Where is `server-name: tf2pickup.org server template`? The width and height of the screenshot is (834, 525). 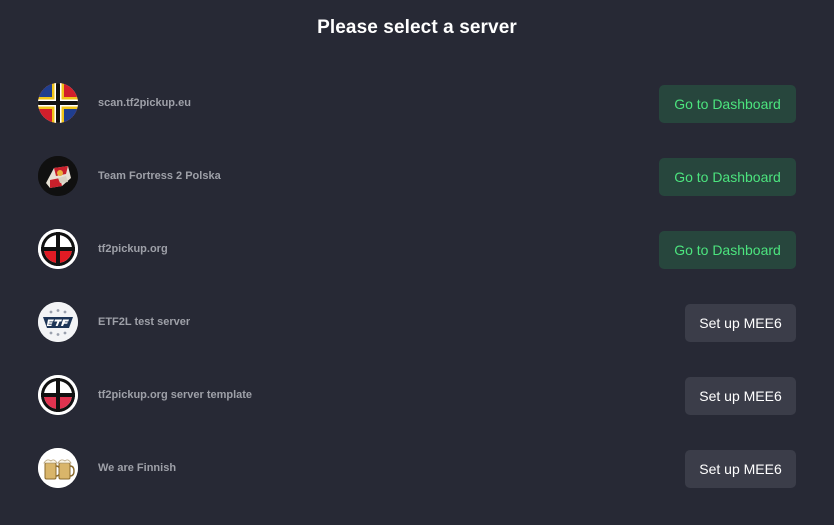
server-name: tf2pickup.org server template is located at coordinates (175, 395).